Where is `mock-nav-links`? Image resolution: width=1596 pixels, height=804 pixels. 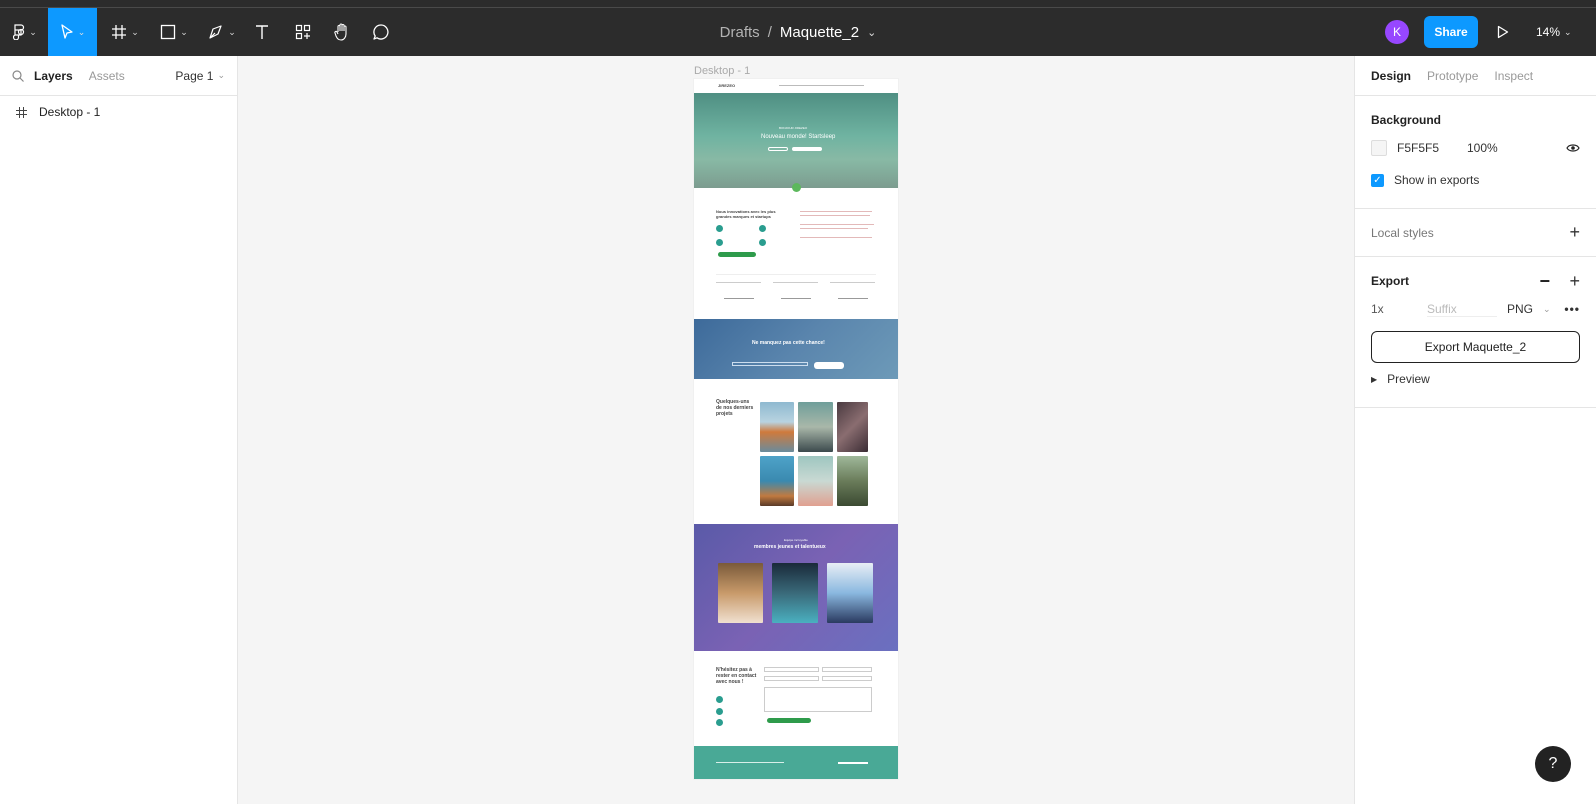
mock-nav-links is located at coordinates (821, 85).